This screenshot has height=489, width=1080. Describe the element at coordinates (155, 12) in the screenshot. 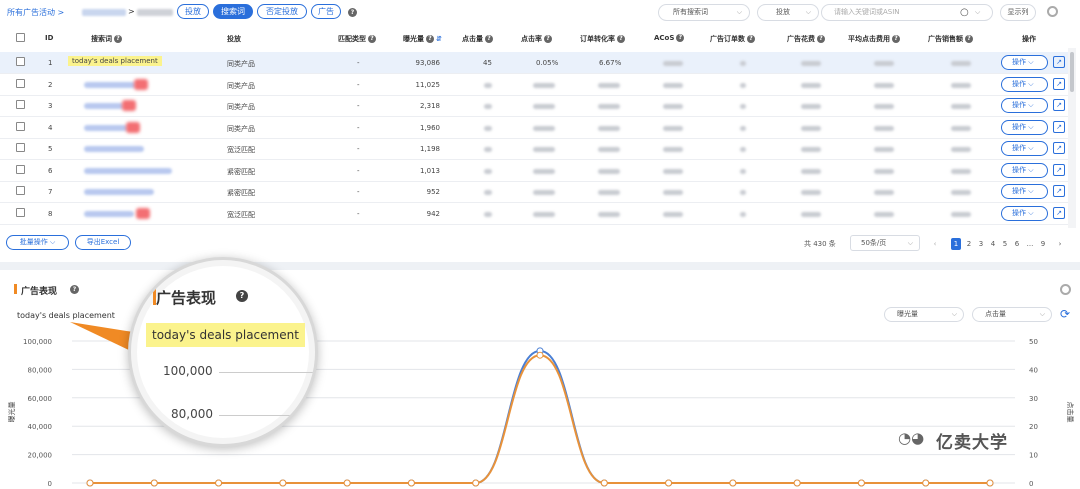

I see `breadcrumb-adgroup` at that location.